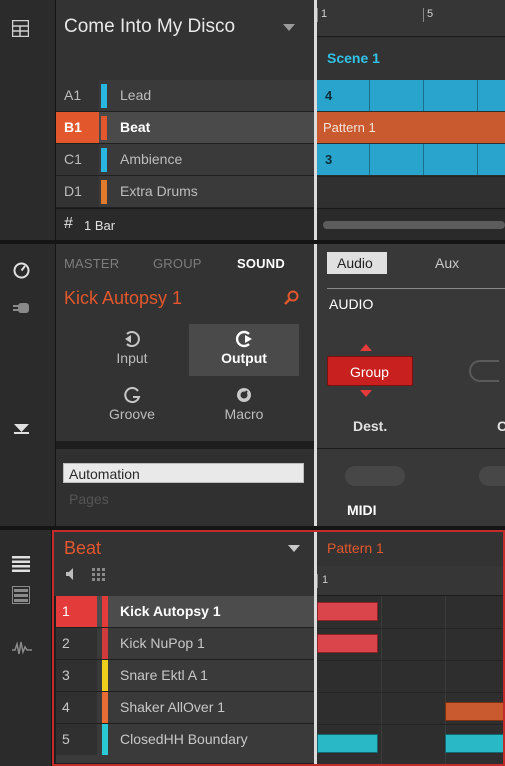 The width and height of the screenshot is (505, 766). I want to click on parameter-area: Audio Aux AUDIO Group Dest. C MIDI, so click(411, 385).